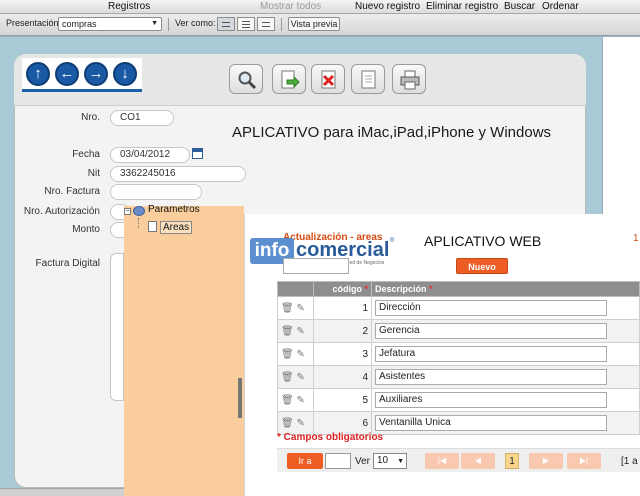  I want to click on splitter-handle, so click(240, 398).